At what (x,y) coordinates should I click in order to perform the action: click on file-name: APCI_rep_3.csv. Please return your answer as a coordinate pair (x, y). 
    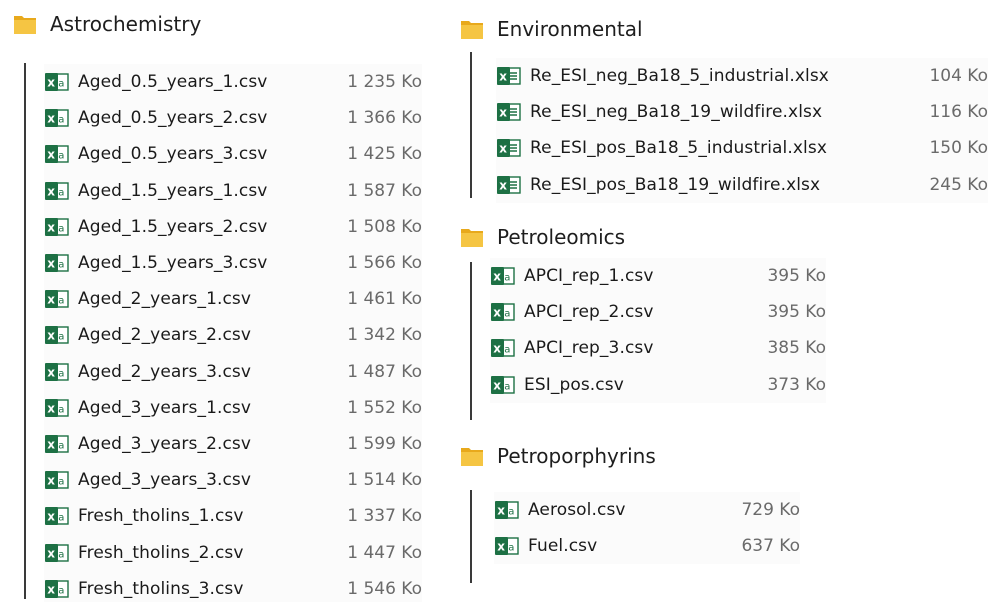
    Looking at the image, I should click on (589, 348).